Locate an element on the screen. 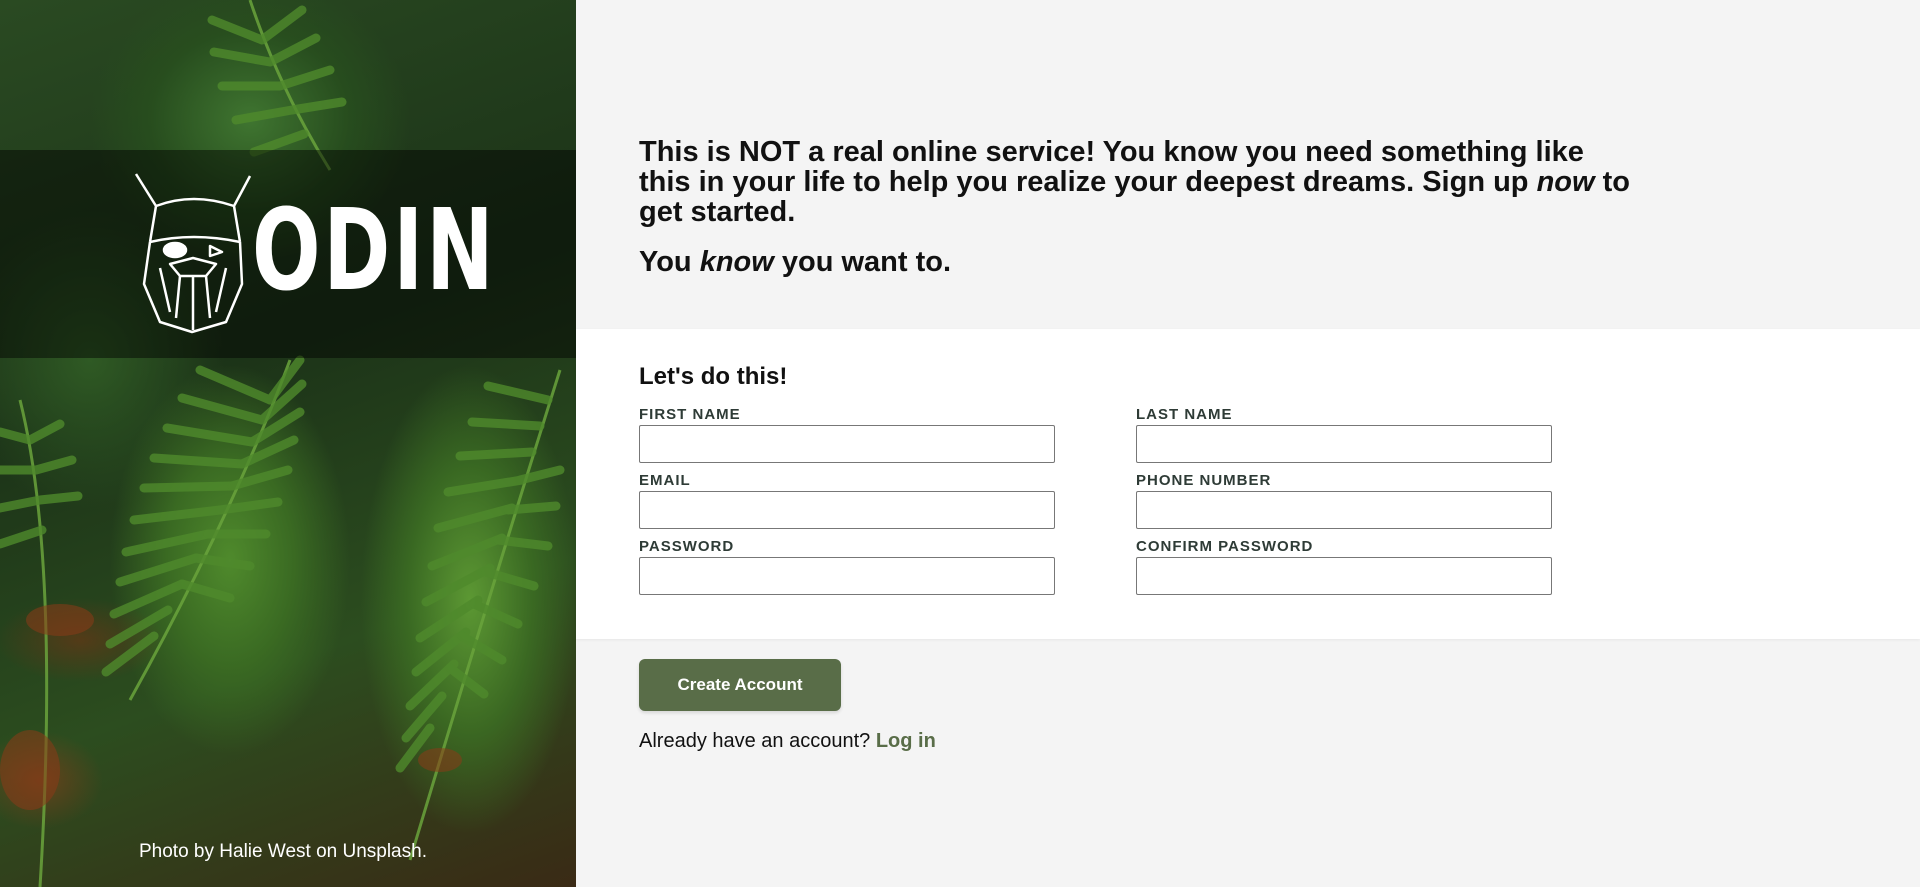 The height and width of the screenshot is (887, 1920). email-label: EMAIL is located at coordinates (665, 480).